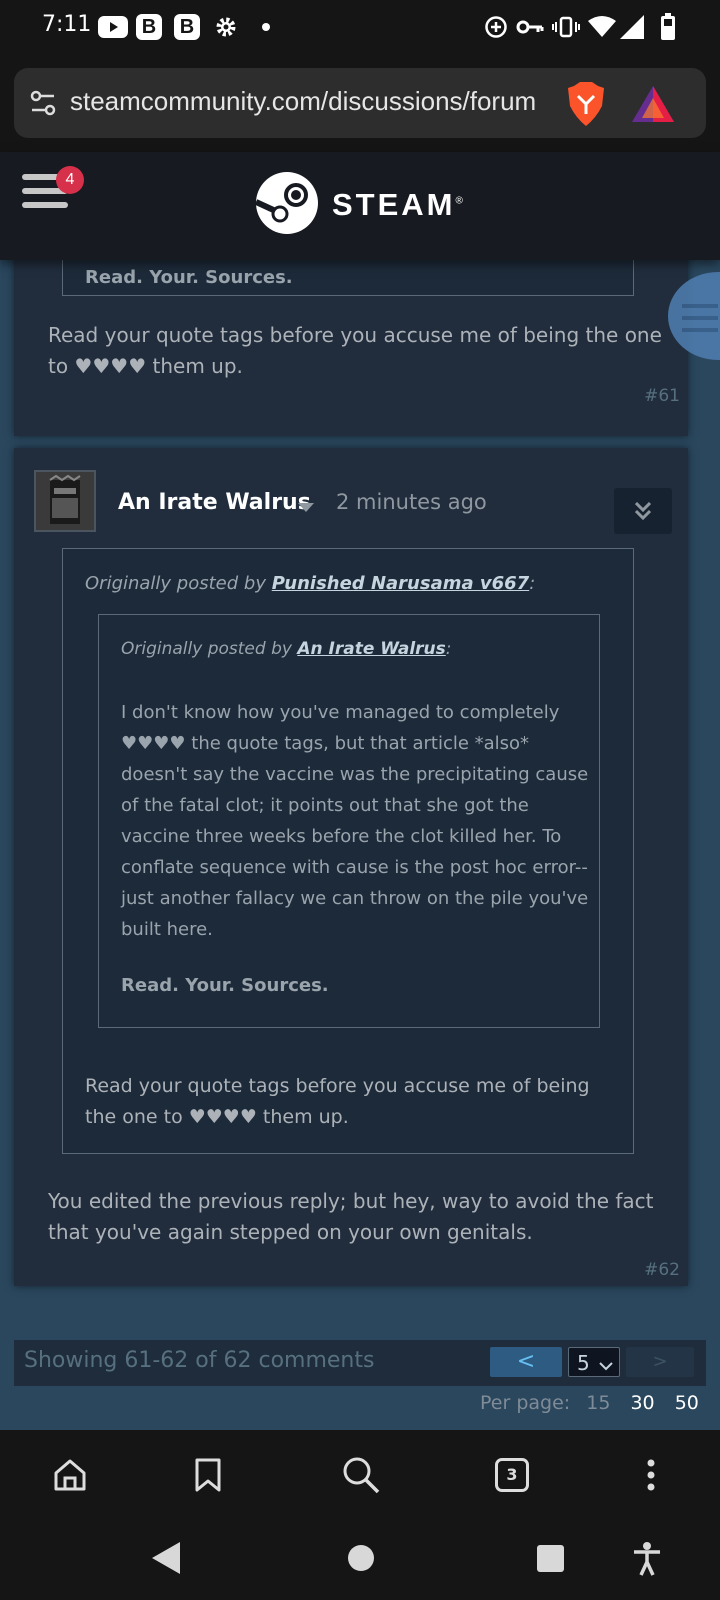 The width and height of the screenshot is (720, 1600). I want to click on avatar, so click(65, 501).